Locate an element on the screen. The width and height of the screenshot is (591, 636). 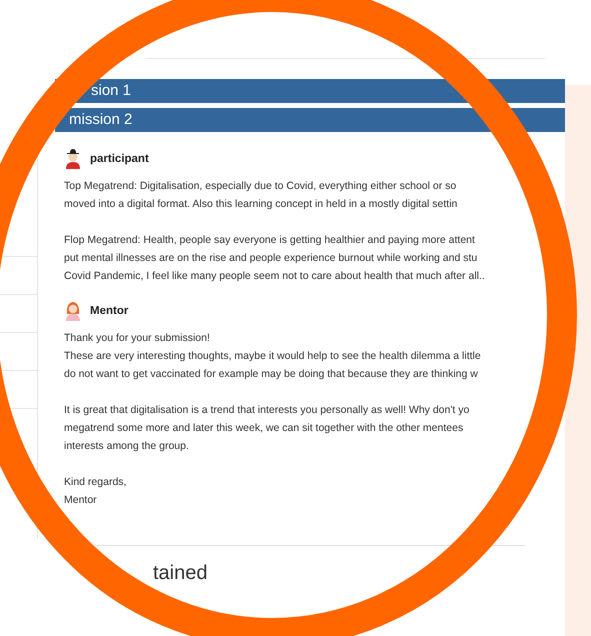
message-text: Kind regards, is located at coordinates (96, 482).